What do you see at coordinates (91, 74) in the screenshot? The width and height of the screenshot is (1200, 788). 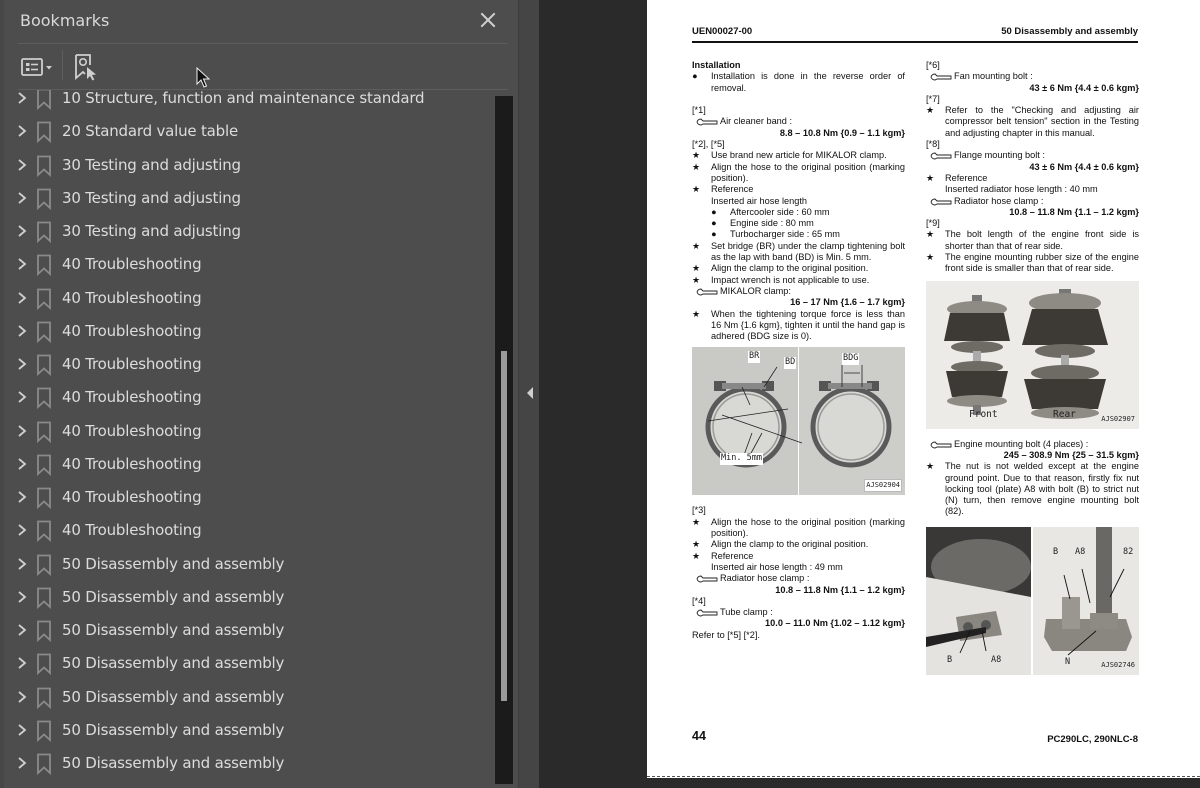 I see `pointer-icon` at bounding box center [91, 74].